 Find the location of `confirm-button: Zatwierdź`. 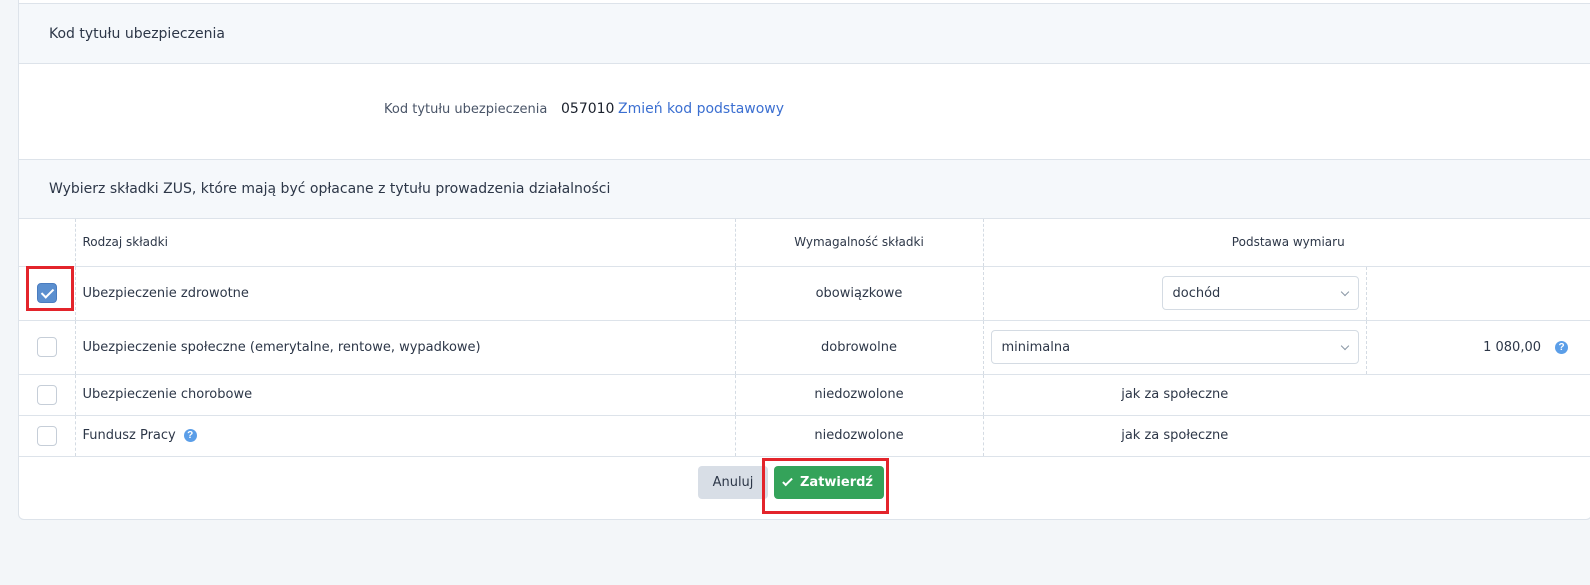

confirm-button: Zatwierdź is located at coordinates (829, 482).